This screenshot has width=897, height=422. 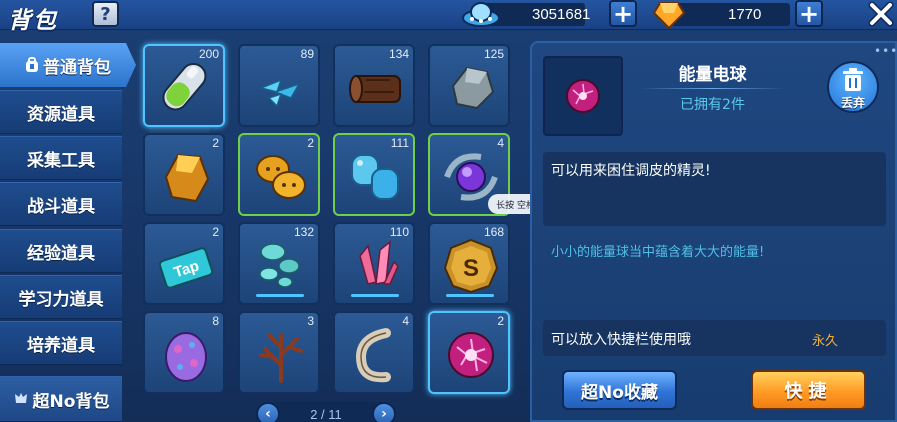 What do you see at coordinates (853, 87) in the screenshot?
I see `discard-button: 丢弃` at bounding box center [853, 87].